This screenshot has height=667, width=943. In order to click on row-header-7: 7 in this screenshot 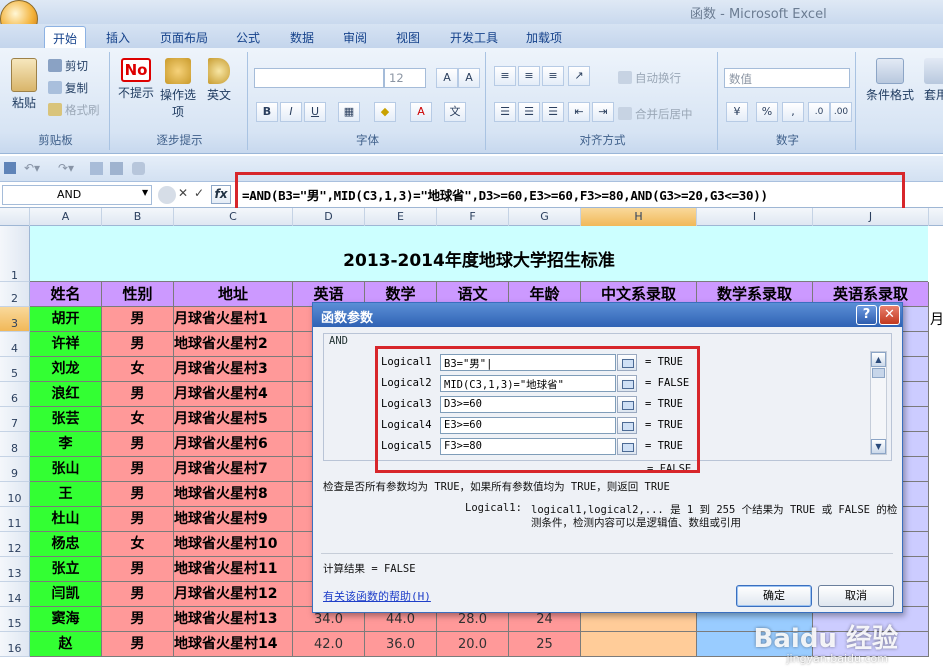, I will do `click(15, 419)`.